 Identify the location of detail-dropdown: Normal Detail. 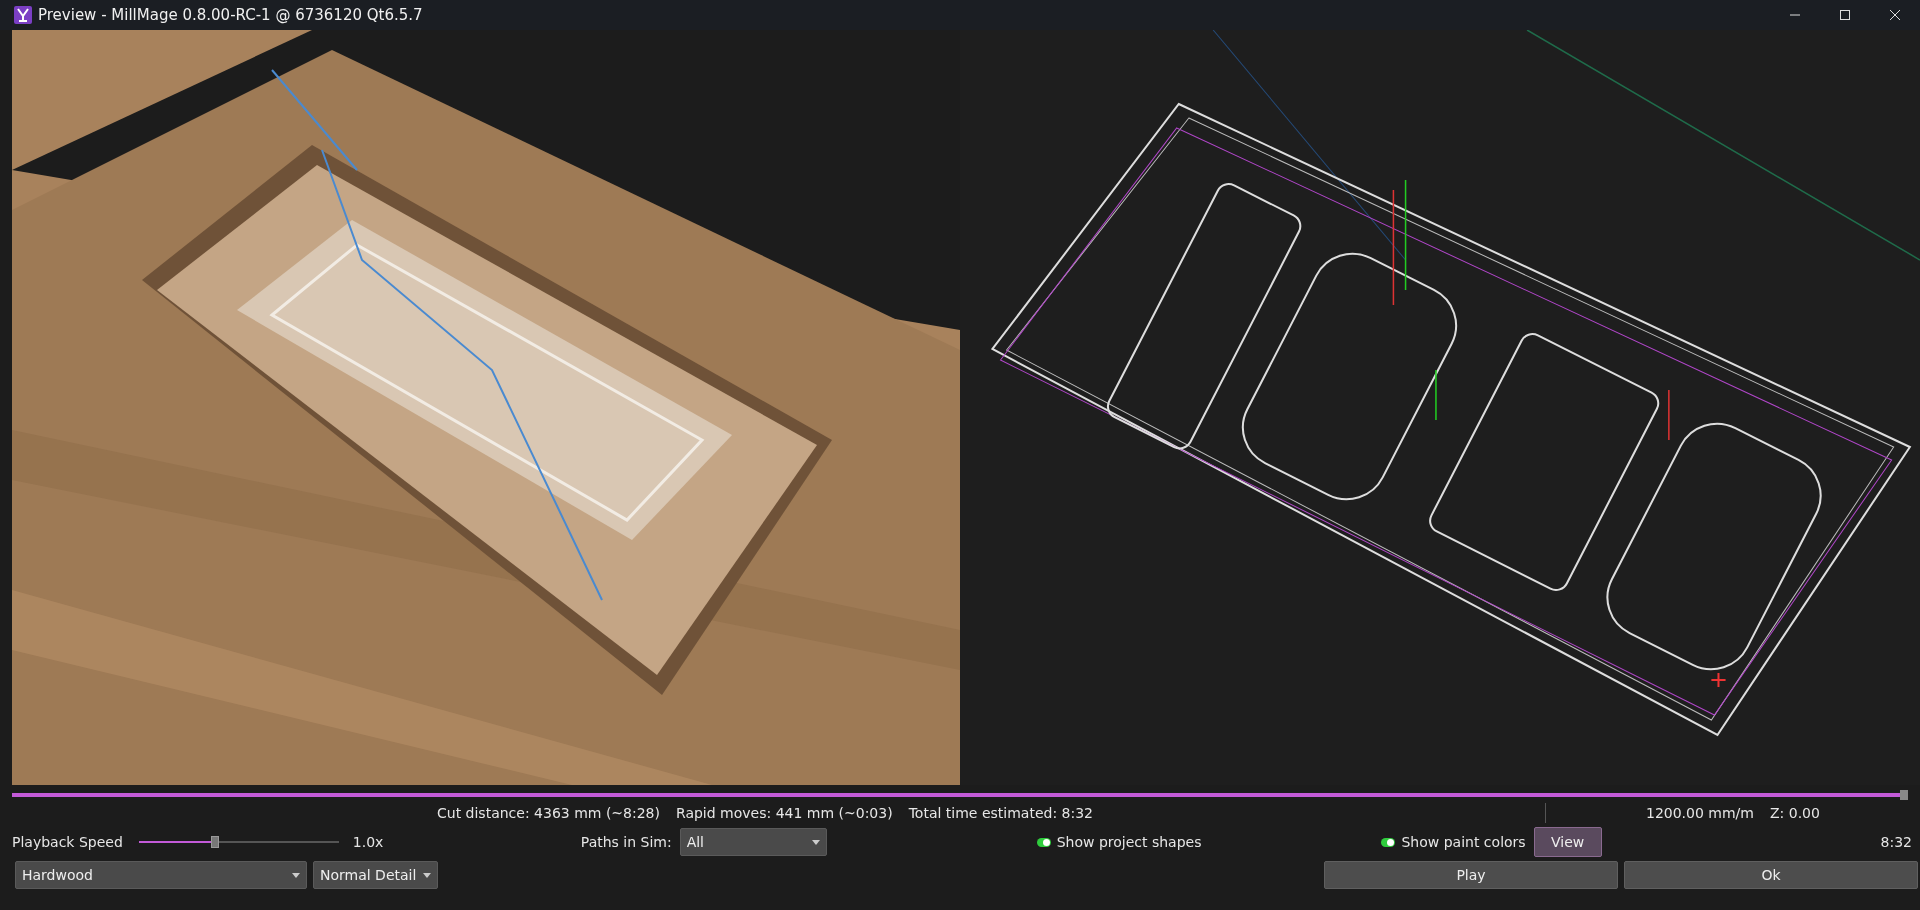
(375, 875).